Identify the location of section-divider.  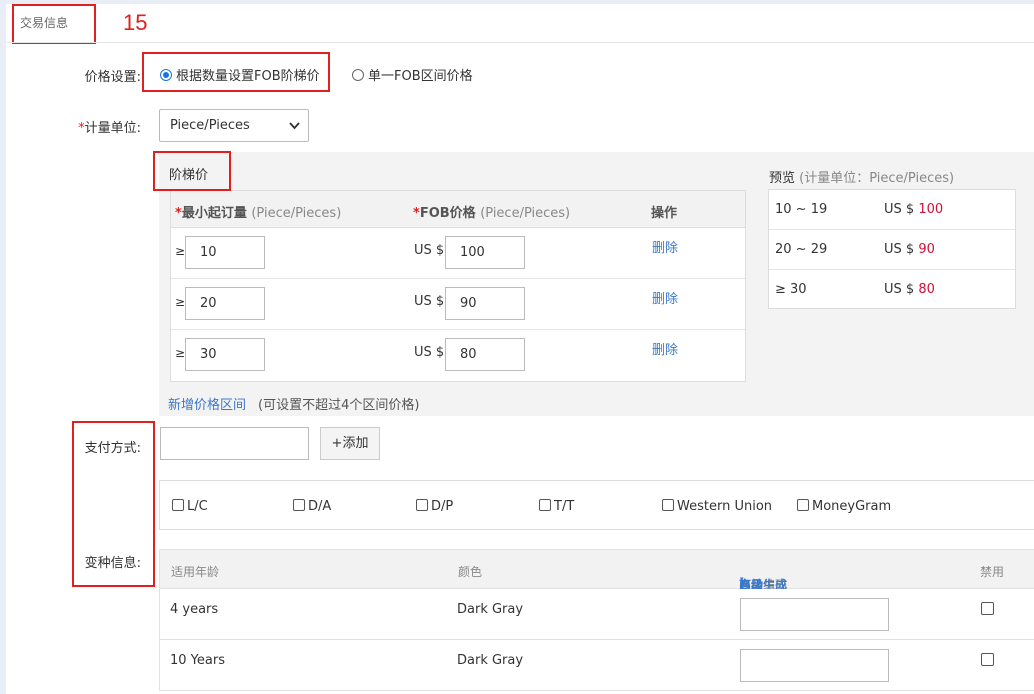
(520, 42).